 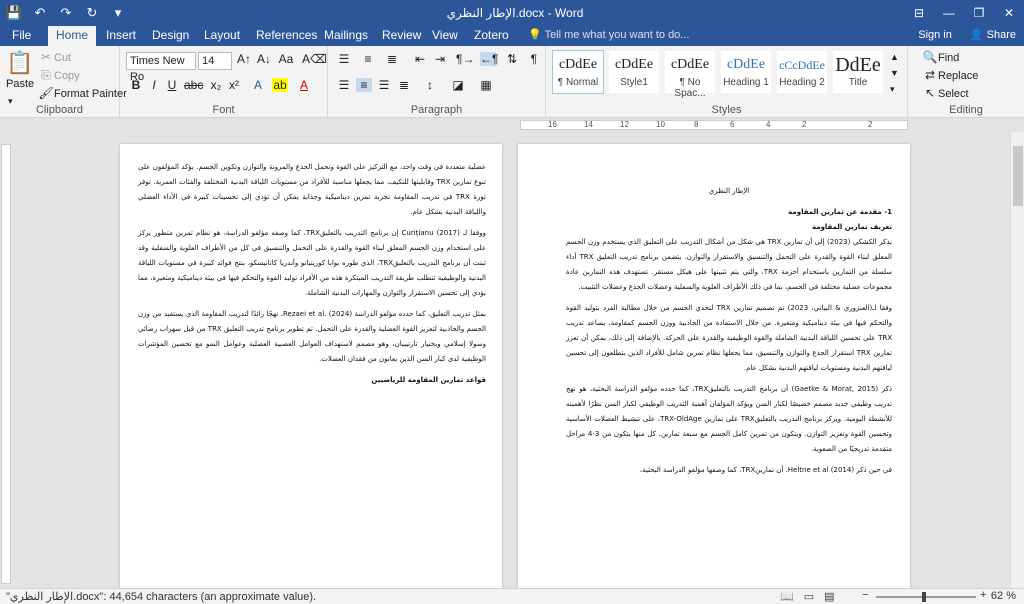 What do you see at coordinates (802, 72) in the screenshot?
I see `style-heading-2: cCcDdEe Heading 2` at bounding box center [802, 72].